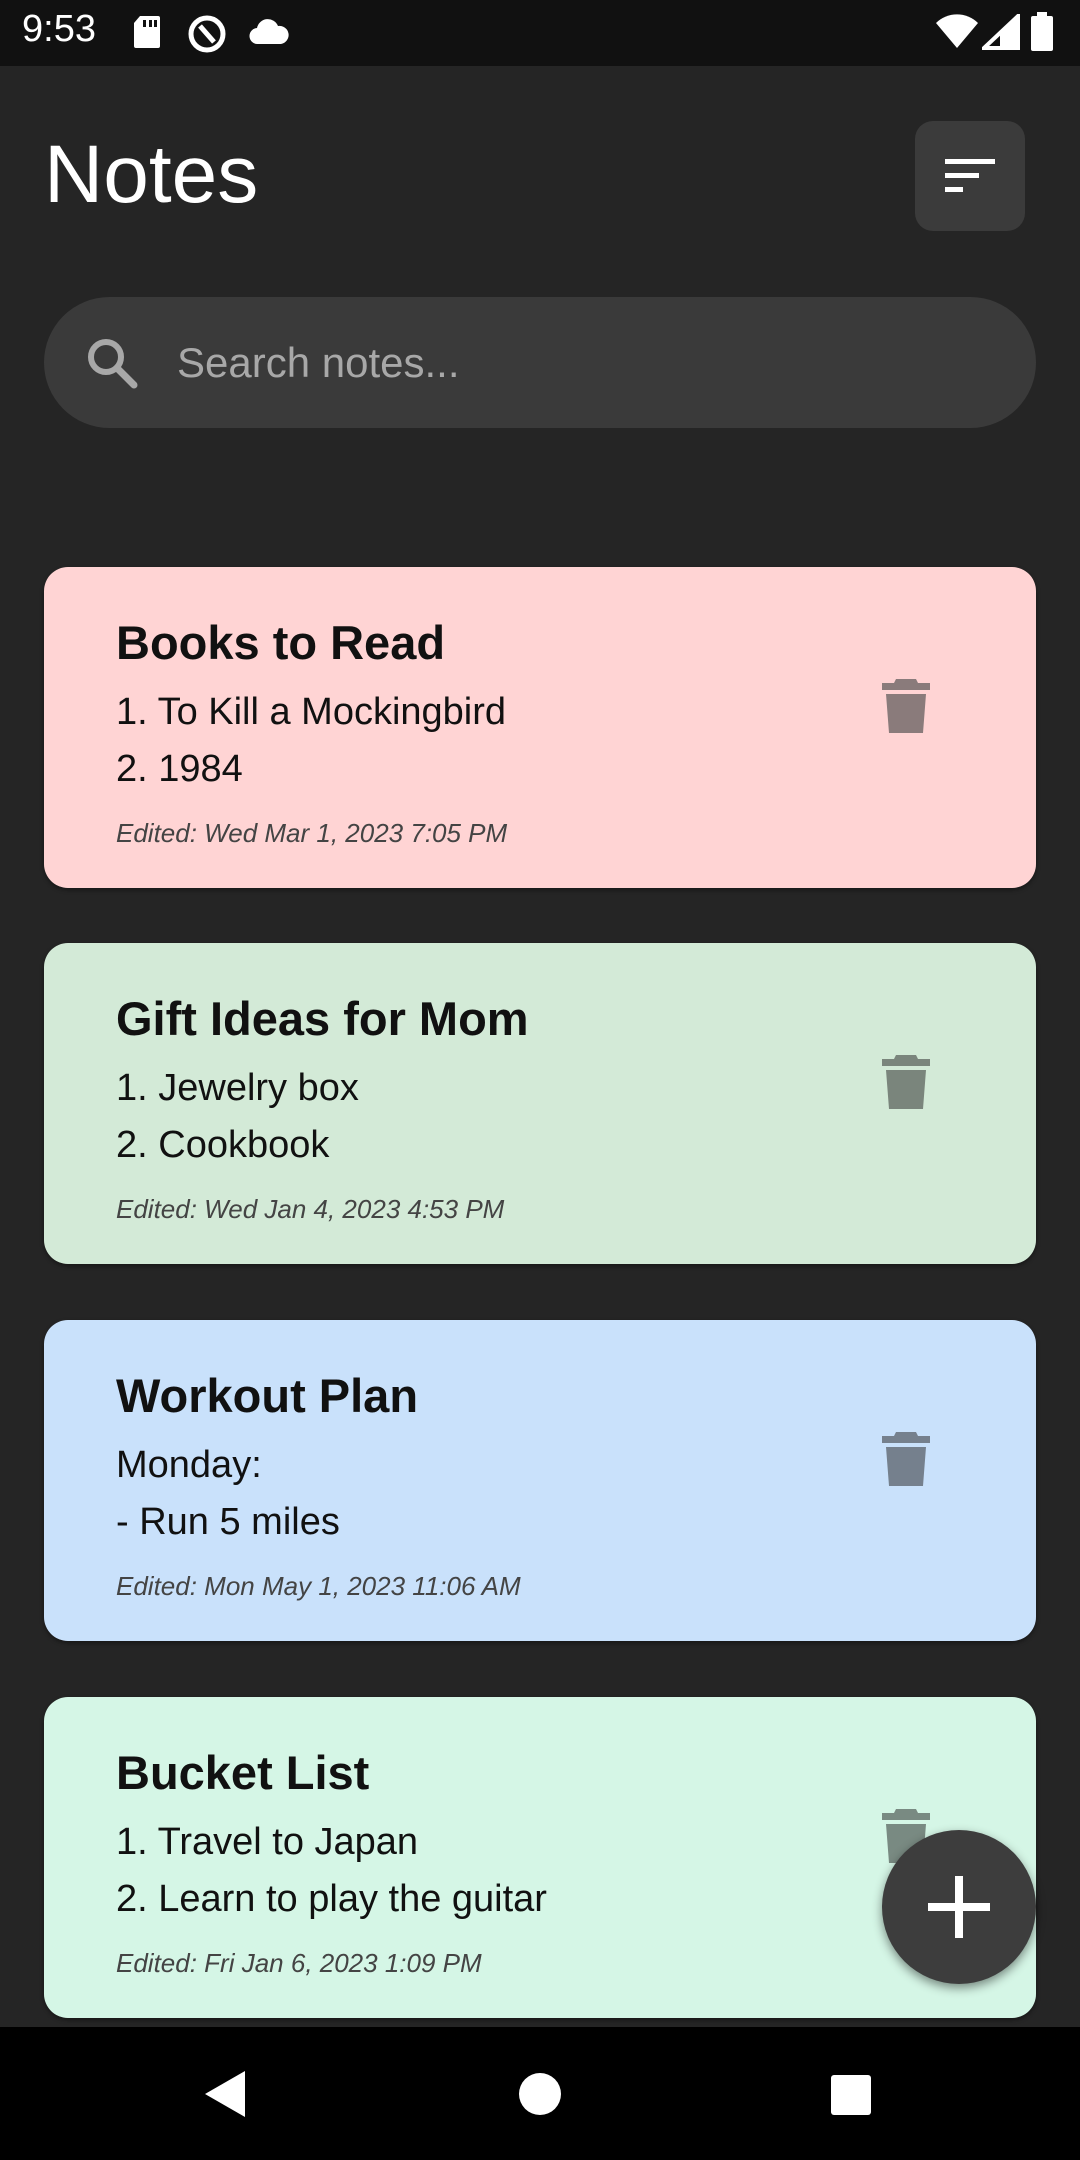 The image size is (1080, 2160). I want to click on note-preview-line: 2. Cookbook, so click(223, 1145).